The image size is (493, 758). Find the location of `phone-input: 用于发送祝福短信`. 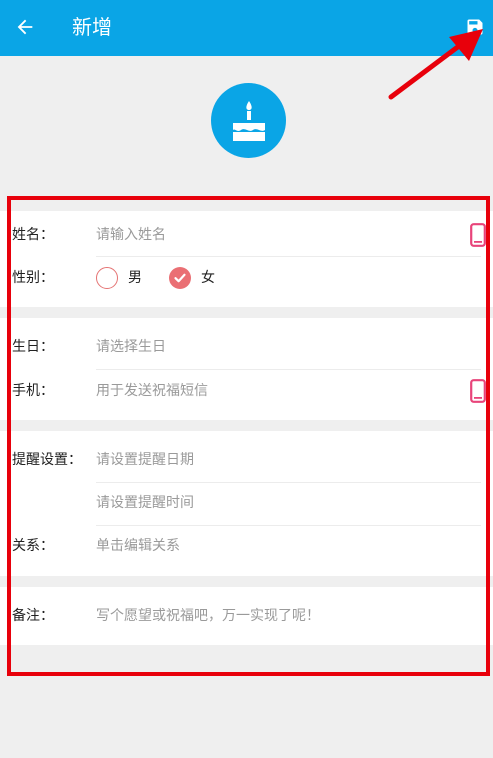

phone-input: 用于发送祝福短信 is located at coordinates (152, 391).